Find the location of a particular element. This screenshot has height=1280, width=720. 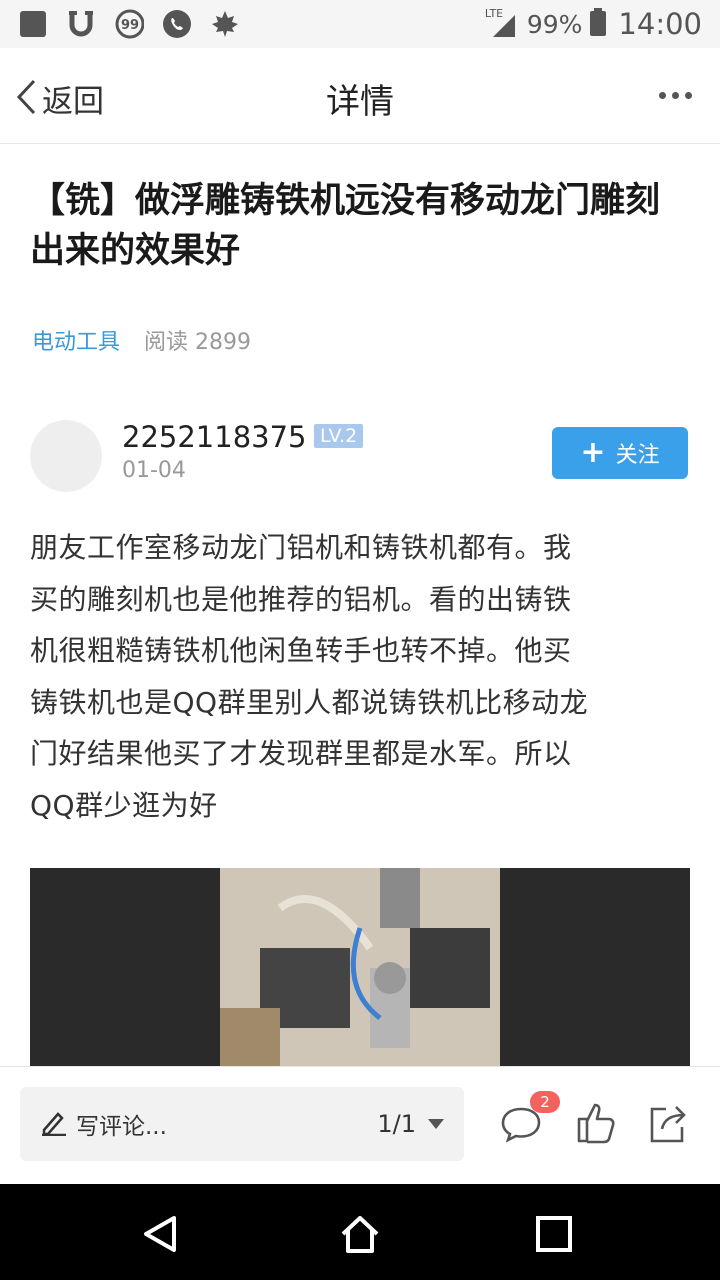

action-bar: 写评论... 1/1 2 is located at coordinates (360, 1125).